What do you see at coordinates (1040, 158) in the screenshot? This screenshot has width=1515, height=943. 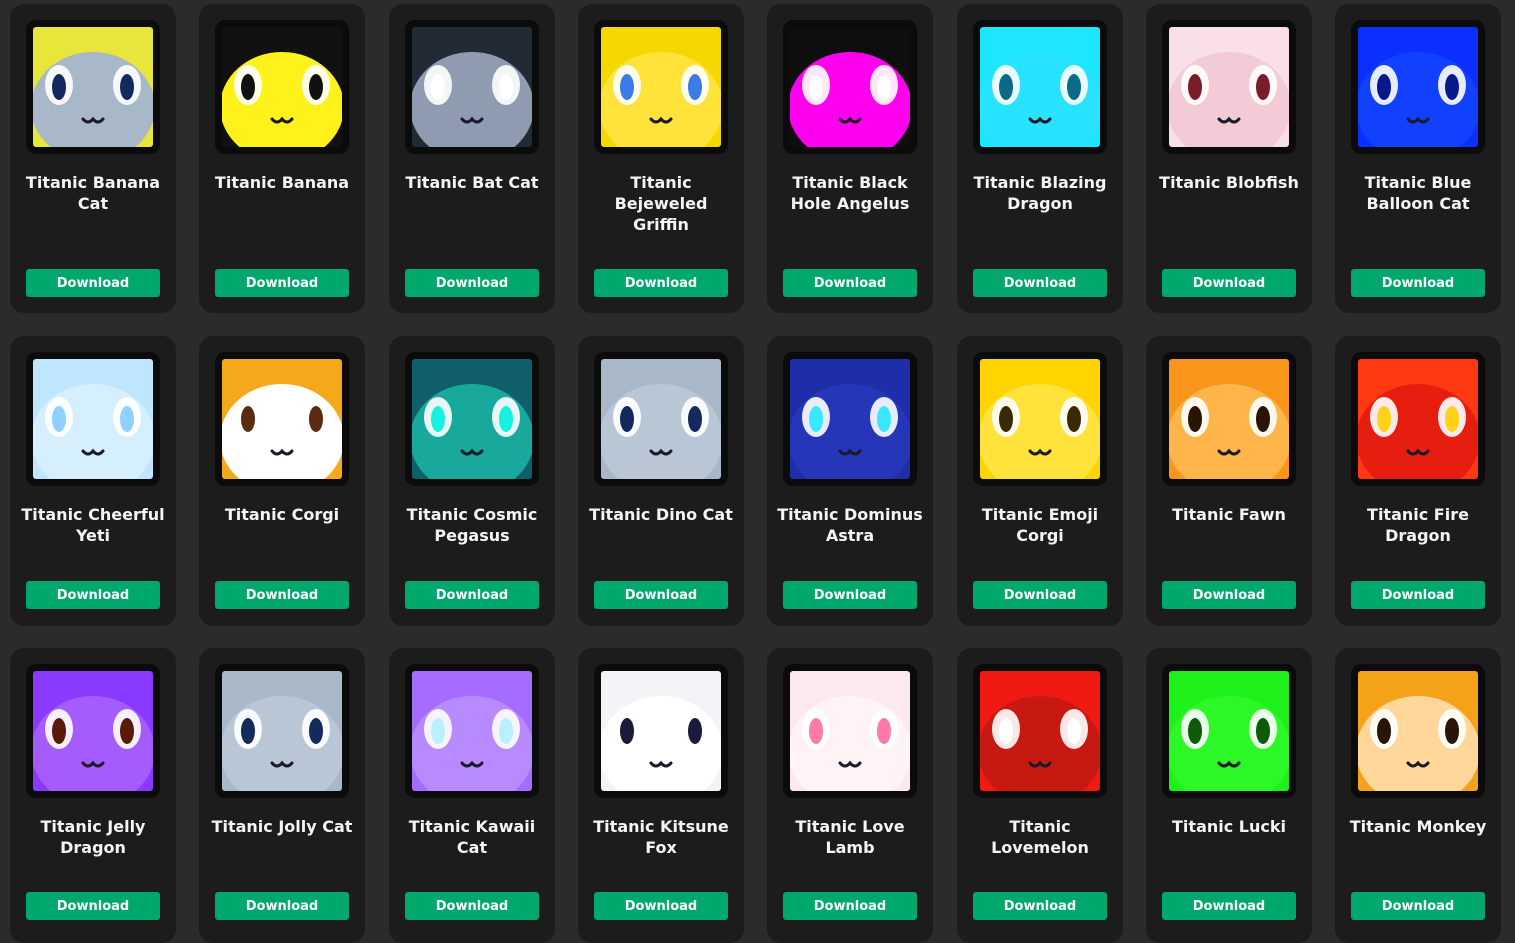 I see `pet-card: Titanic Blazing Dragon Download` at bounding box center [1040, 158].